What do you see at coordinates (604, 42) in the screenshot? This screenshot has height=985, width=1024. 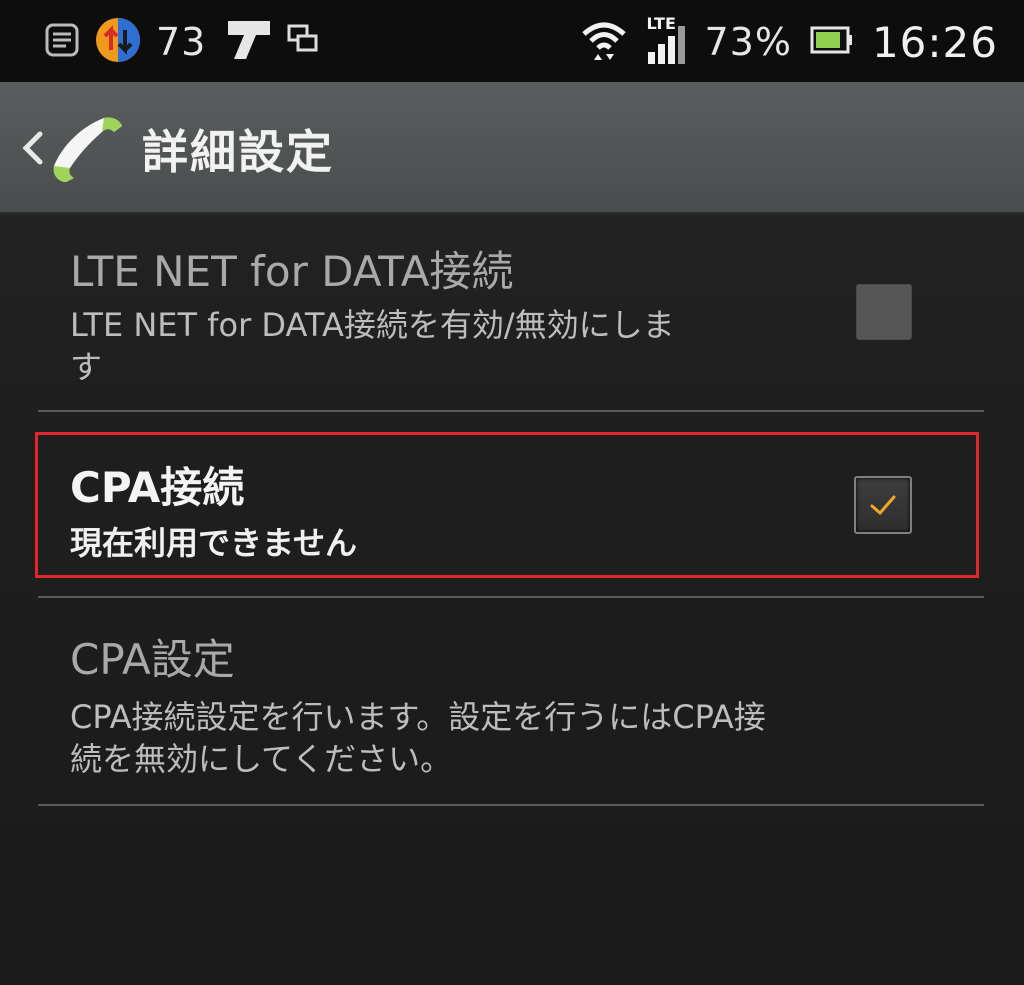 I see `wifi-icon` at bounding box center [604, 42].